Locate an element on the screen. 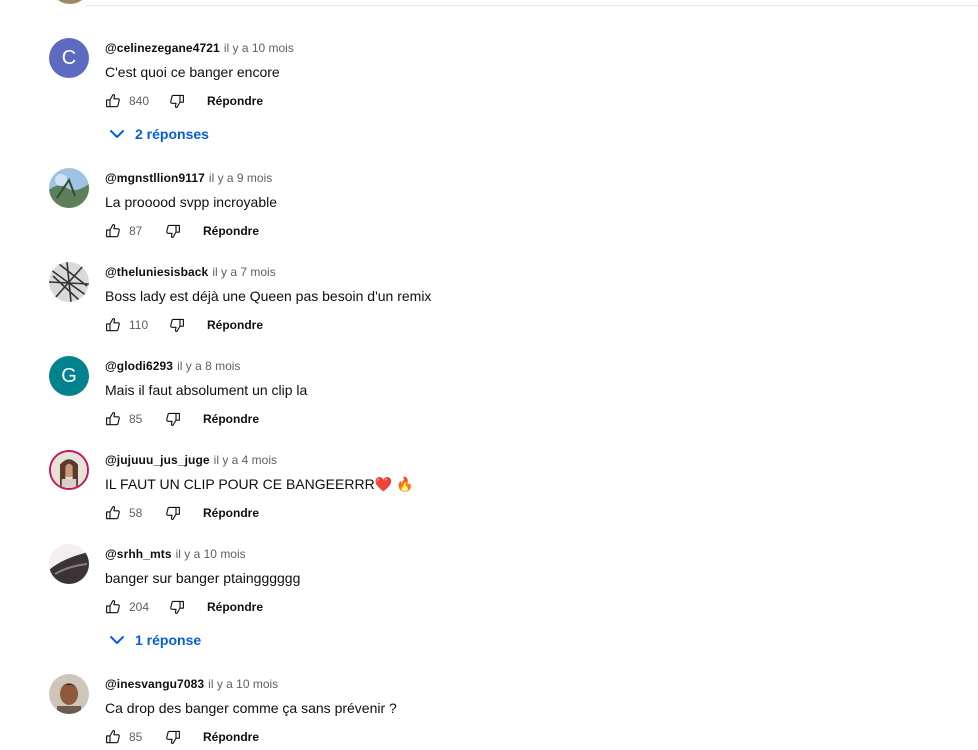  comment-actions: 204 Répondre is located at coordinates (183, 607).